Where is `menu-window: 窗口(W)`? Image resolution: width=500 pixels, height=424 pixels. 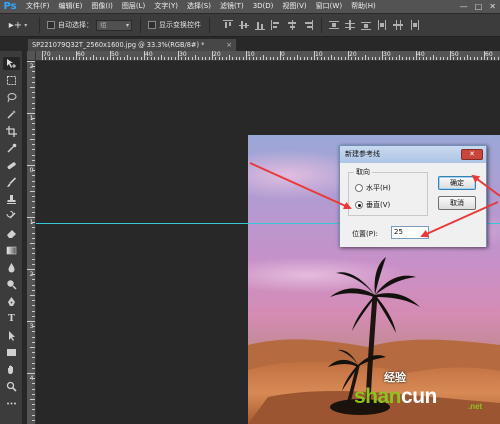
menu-window: 窗口(W) is located at coordinates (324, 6).